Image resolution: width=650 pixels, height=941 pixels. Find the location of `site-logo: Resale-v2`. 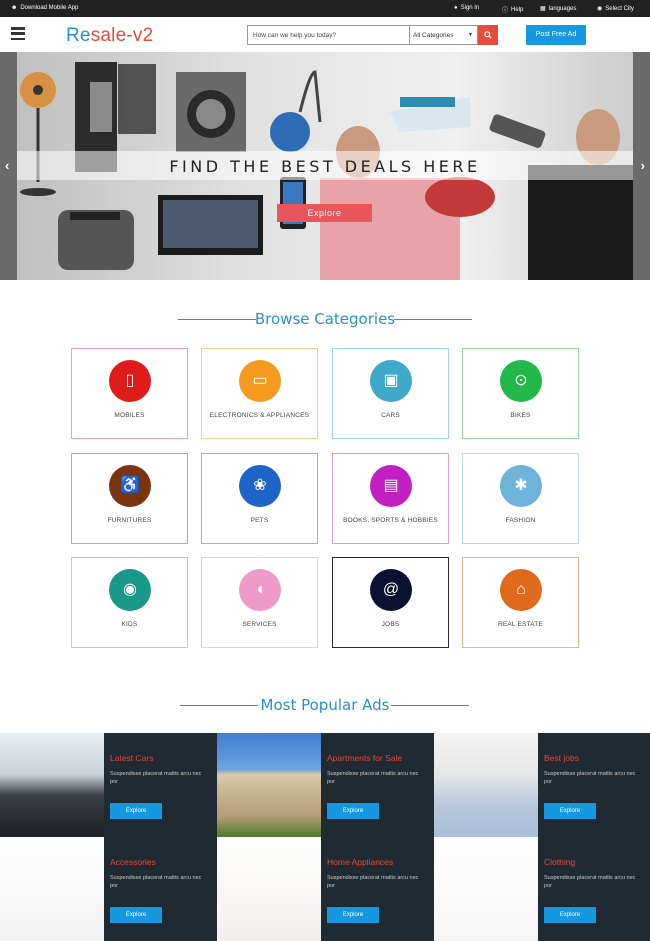

site-logo: Resale-v2 is located at coordinates (109, 36).